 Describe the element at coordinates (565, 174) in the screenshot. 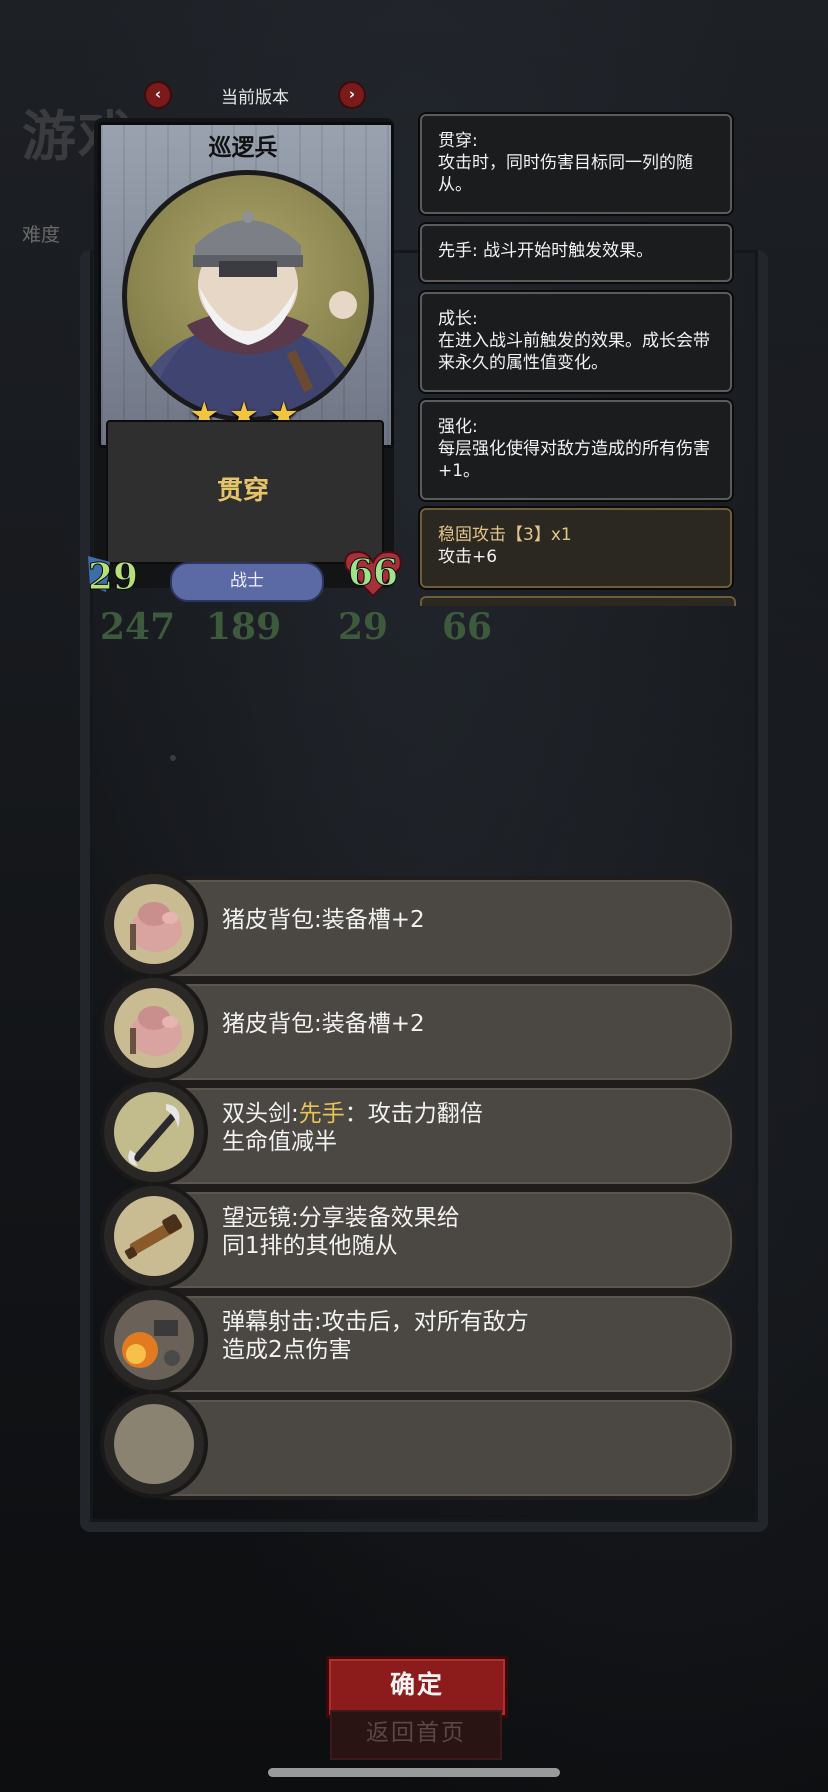

I see `keyword-desc: 攻击时，同时伤害目标同一列的随从。` at that location.